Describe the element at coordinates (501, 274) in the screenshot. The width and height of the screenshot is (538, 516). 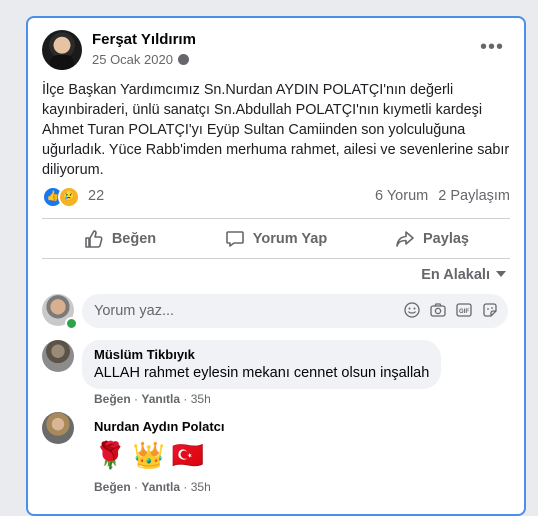
I see `chevron-down-icon` at that location.